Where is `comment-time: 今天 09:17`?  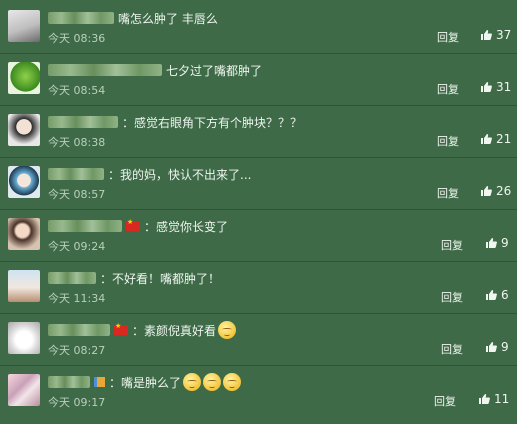 comment-time: 今天 09:17 is located at coordinates (77, 402).